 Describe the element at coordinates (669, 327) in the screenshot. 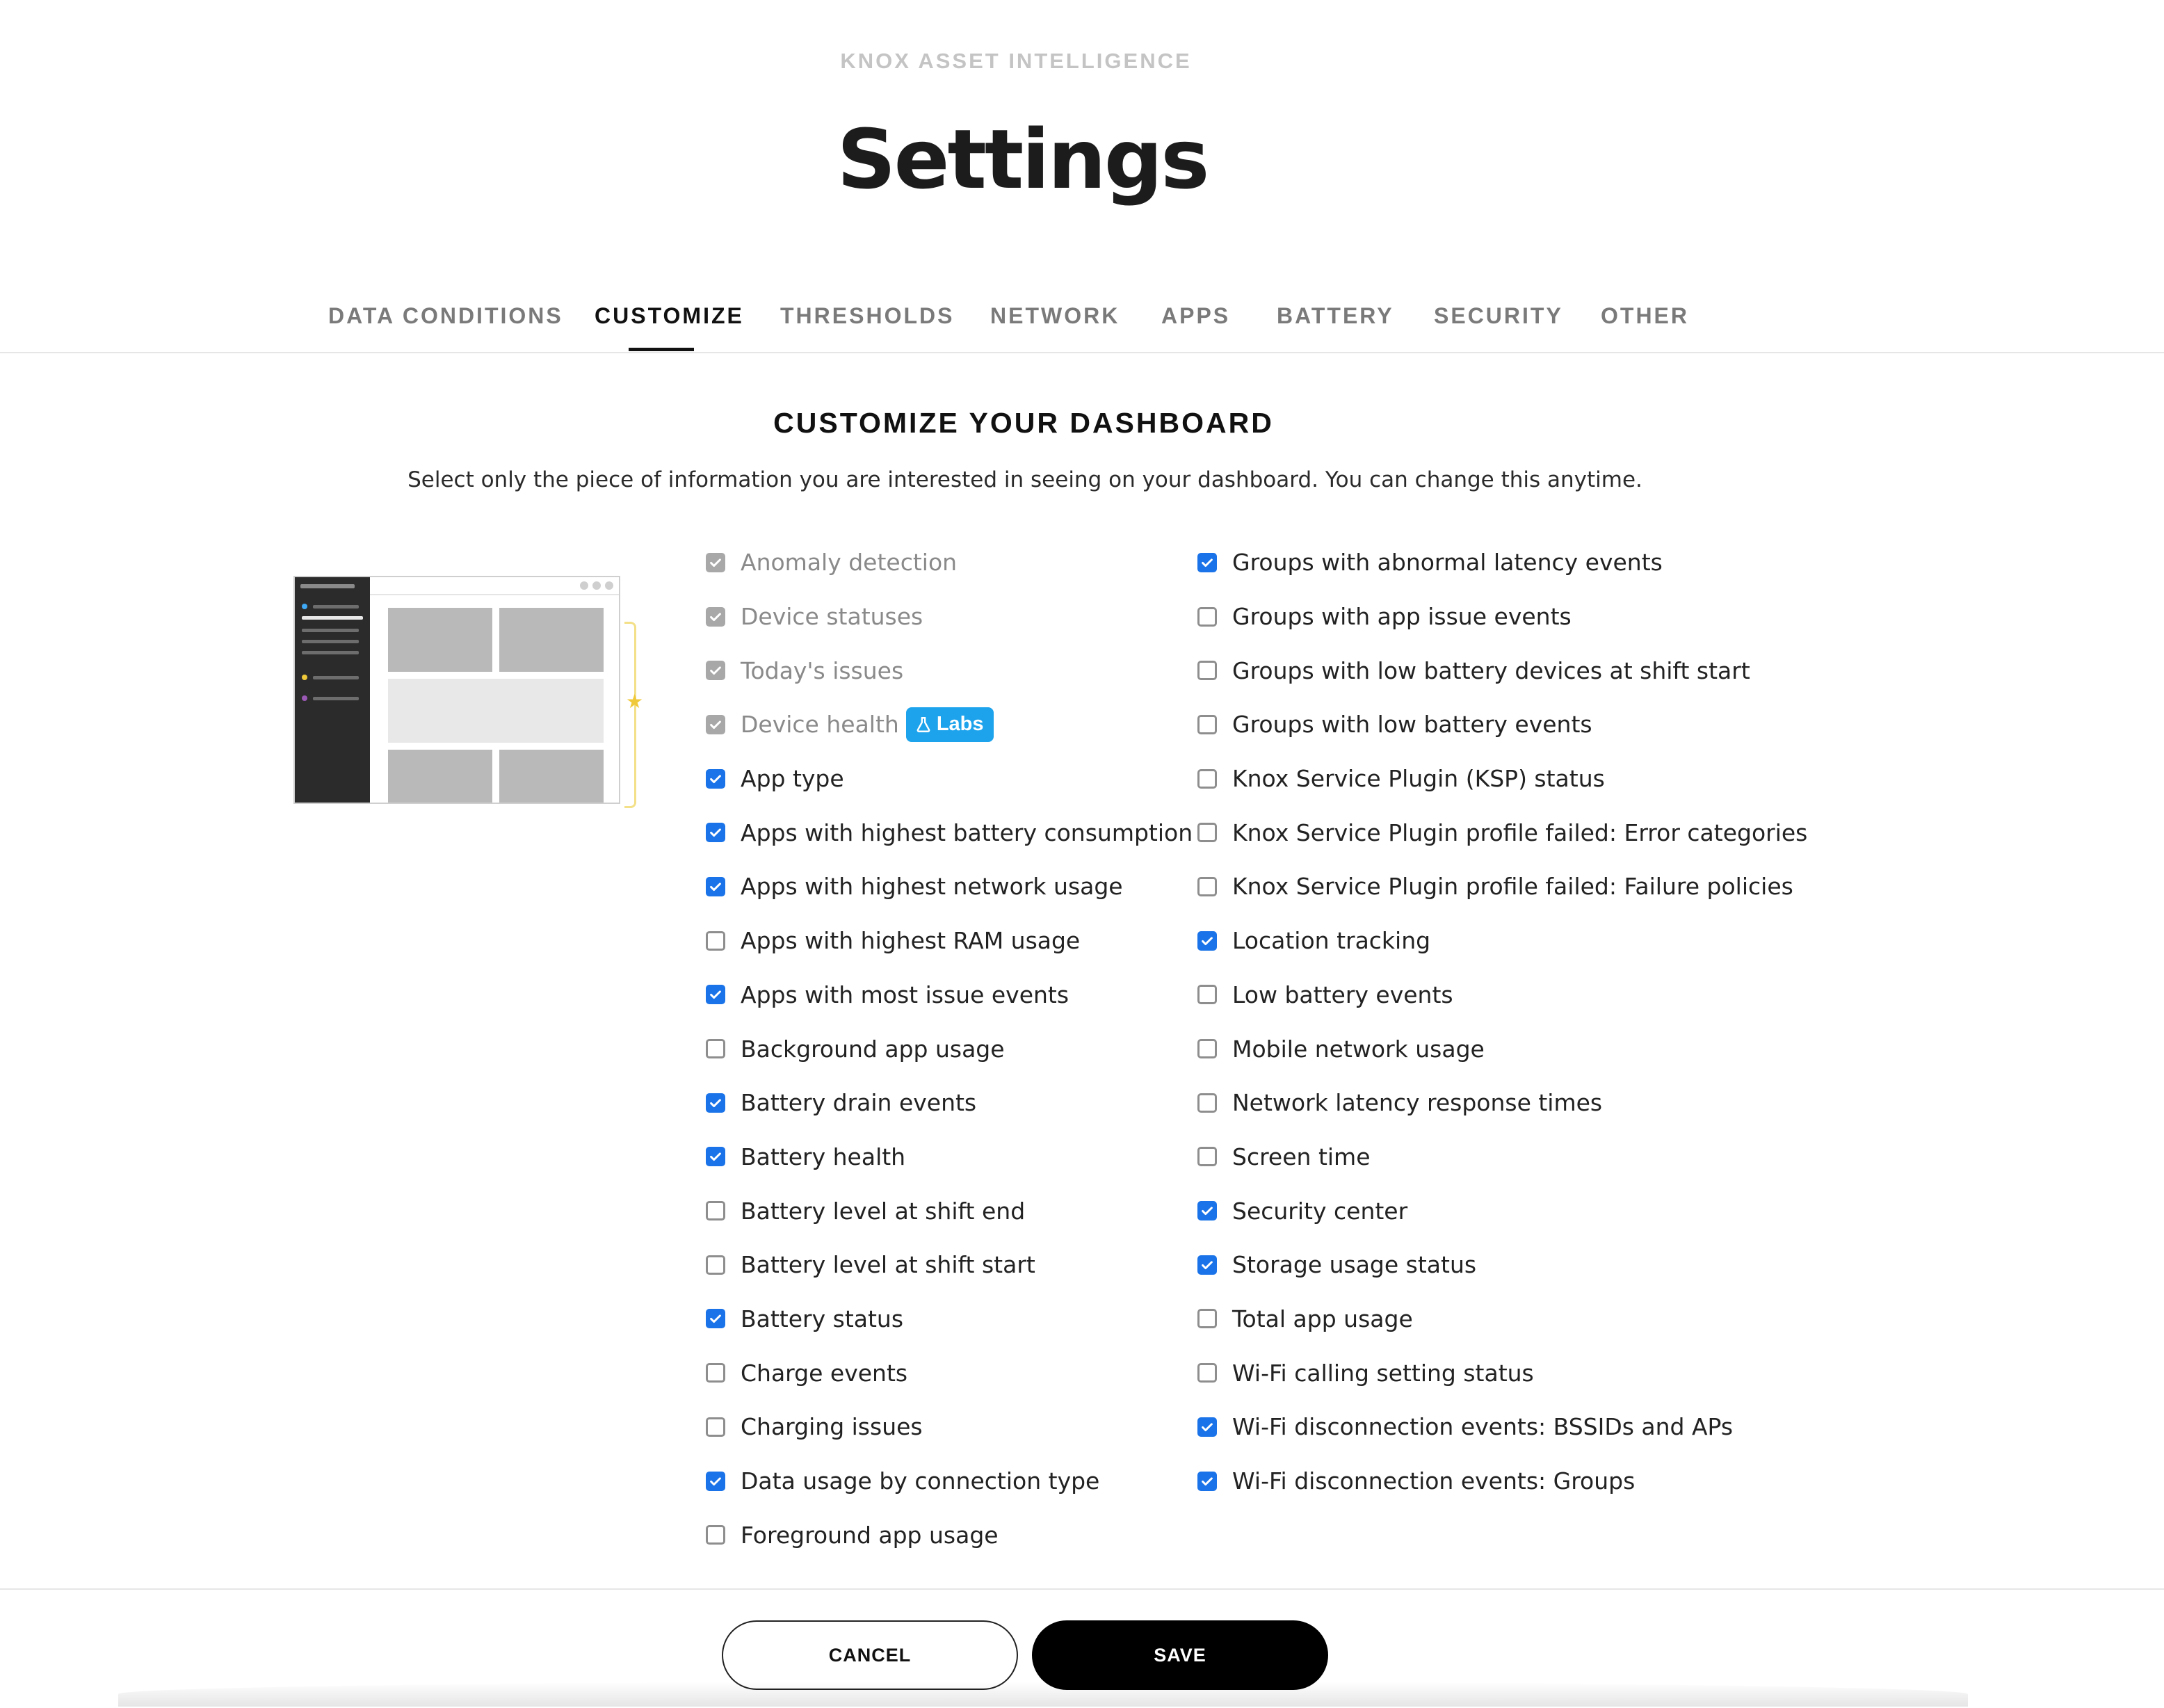

I see `tab-customize: CUSTOMIZE` at that location.